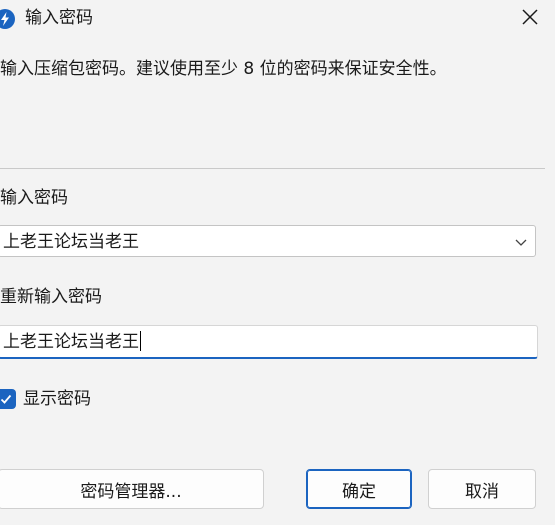  I want to click on app-logo-icon, so click(8, 19).